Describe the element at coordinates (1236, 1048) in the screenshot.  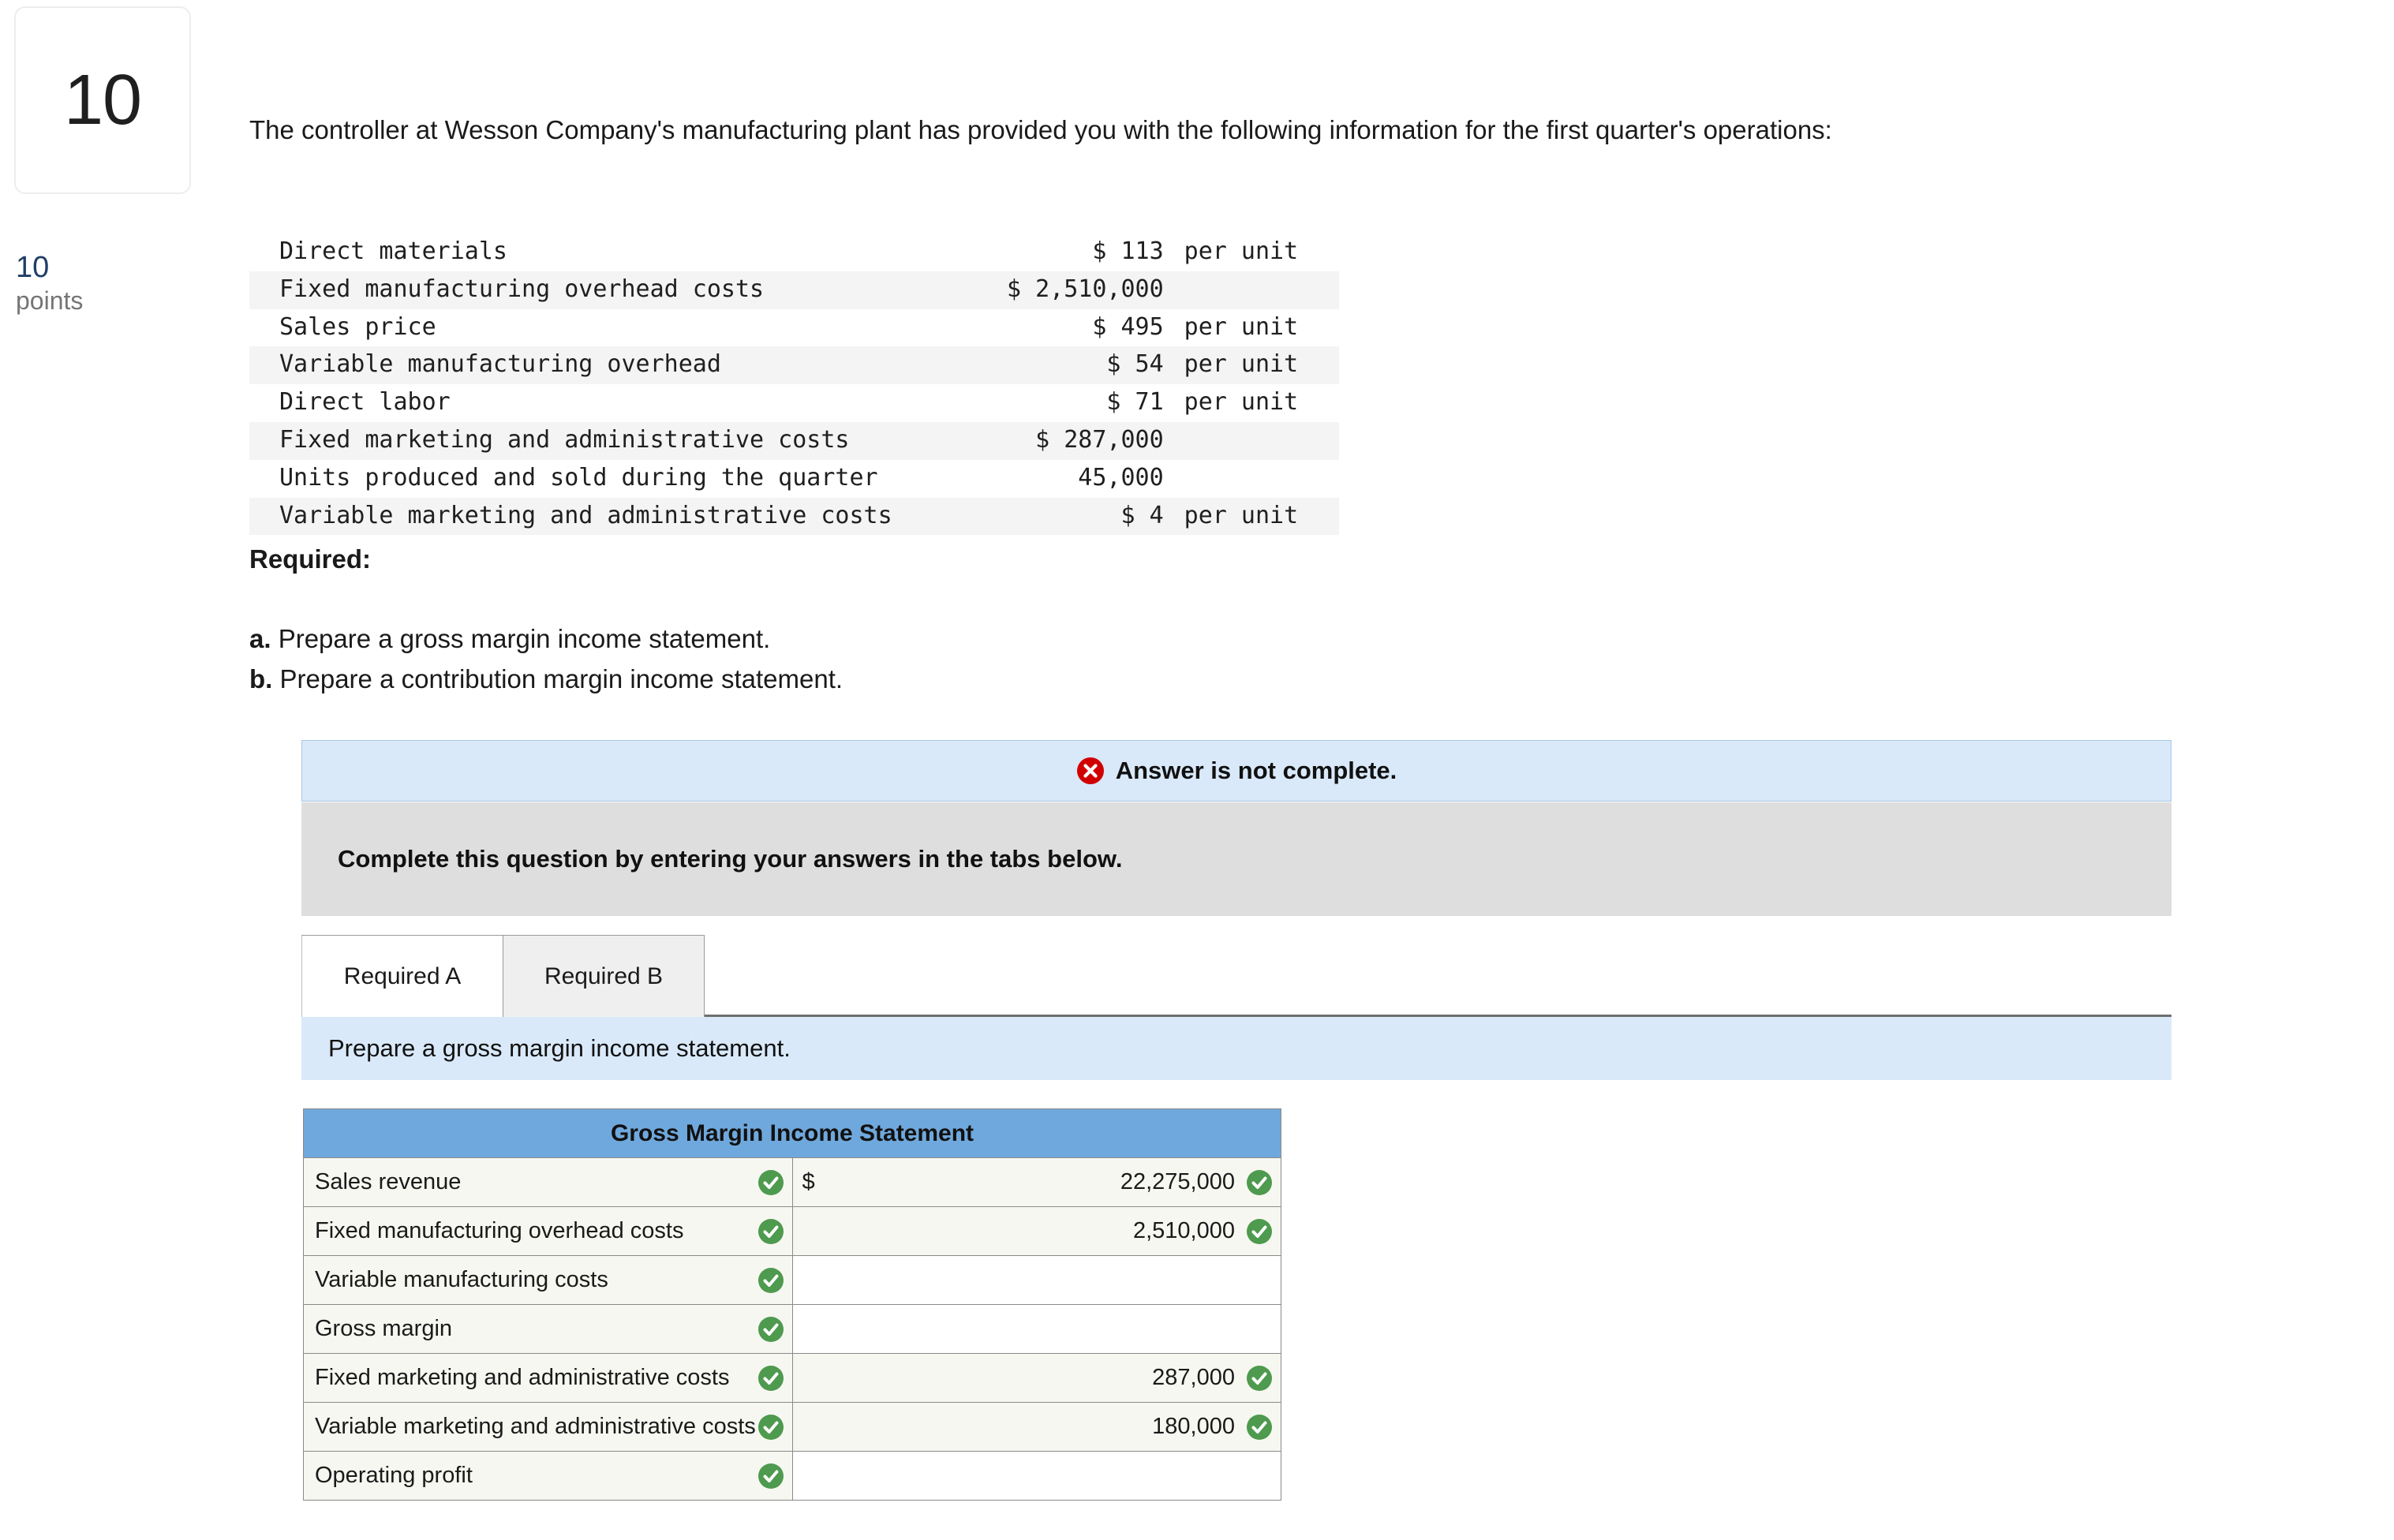
I see `subprompt-bar: Prepare a gross margin income statement.` at that location.